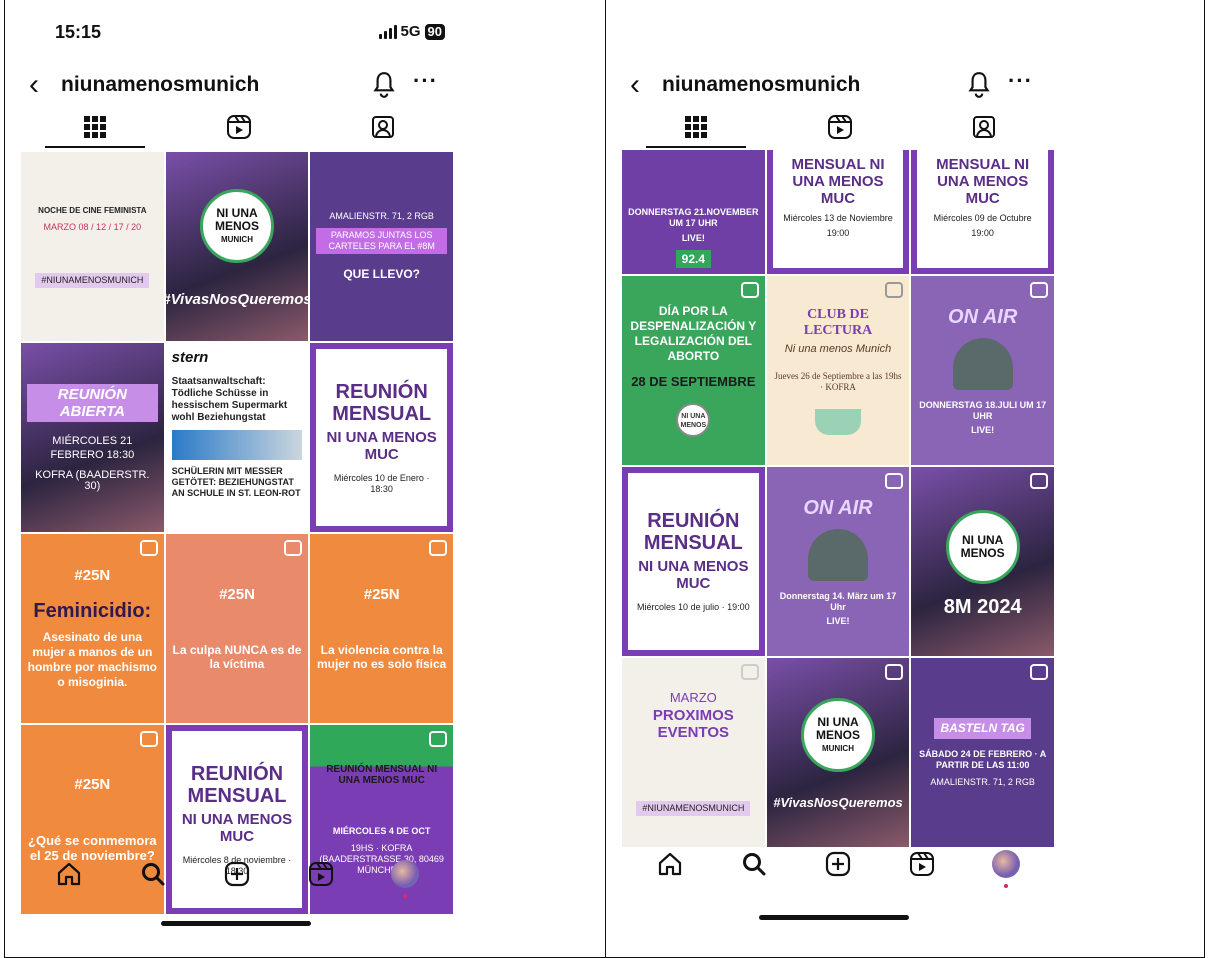 The height and width of the screenshot is (958, 1209). What do you see at coordinates (983, 181) in the screenshot?
I see `post-title: MENSUAL NI UNA MENOS MUC` at bounding box center [983, 181].